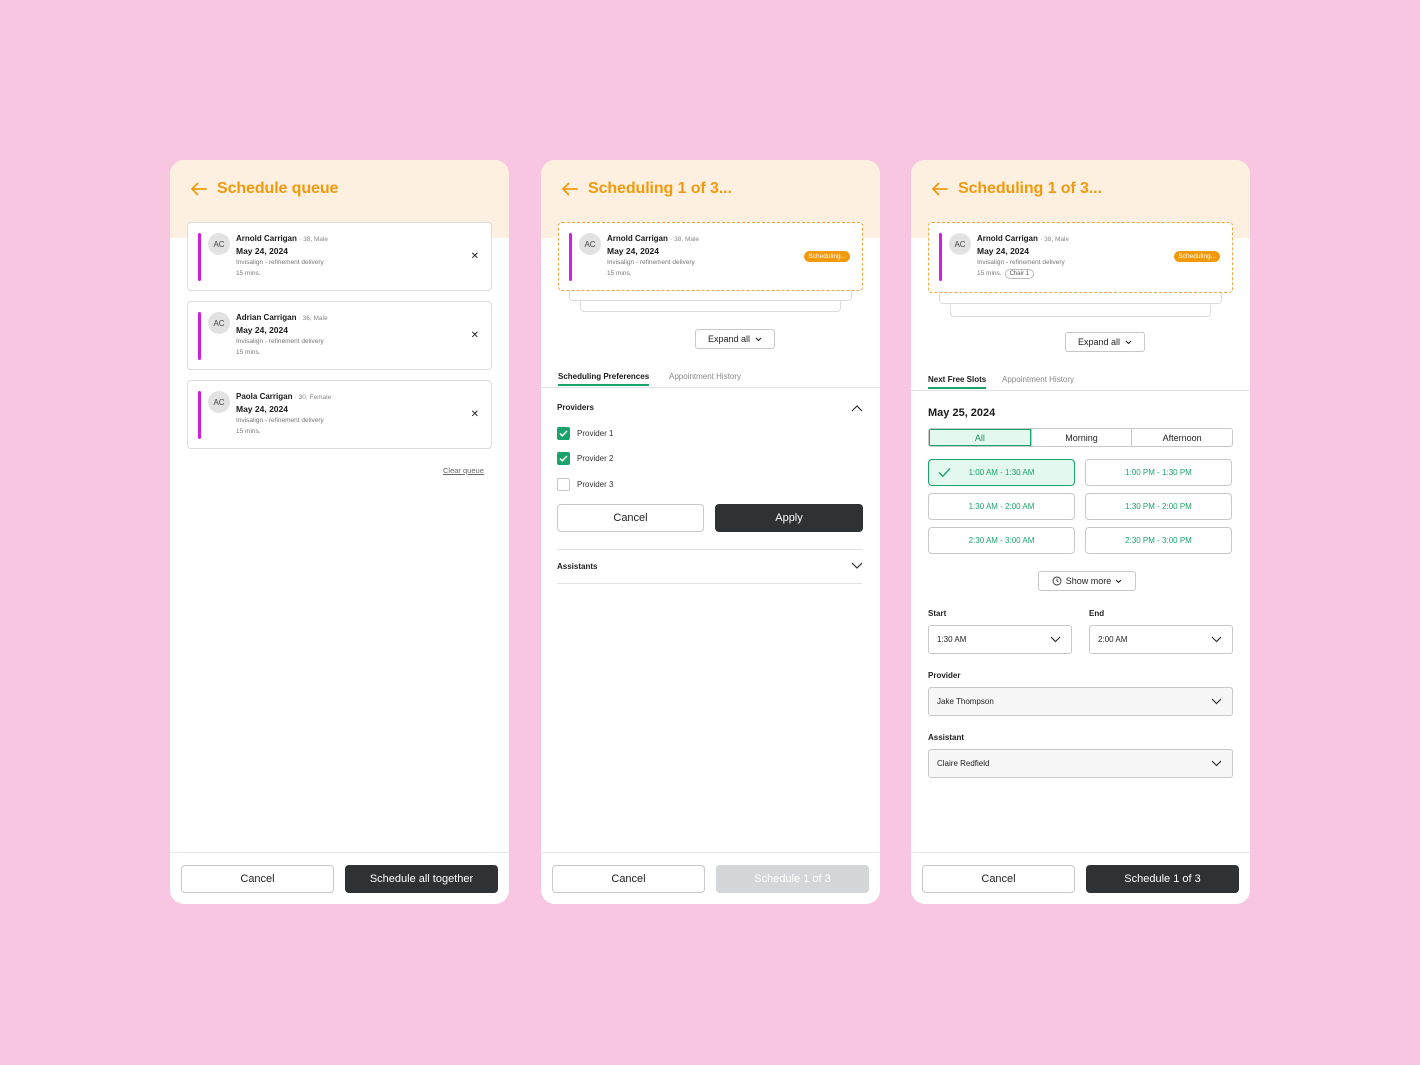 The image size is (1420, 1065). What do you see at coordinates (463, 470) in the screenshot?
I see `clear-queue-link: Clear queue` at bounding box center [463, 470].